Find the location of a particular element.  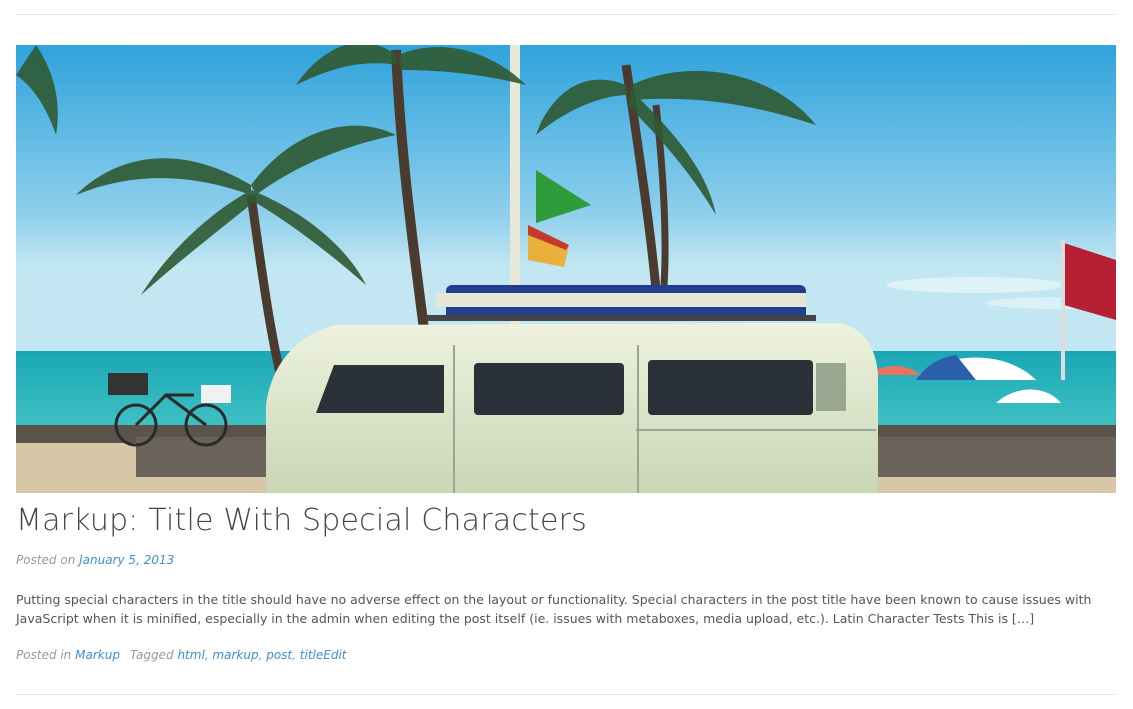

tag-link-markup: markup is located at coordinates (235, 655).